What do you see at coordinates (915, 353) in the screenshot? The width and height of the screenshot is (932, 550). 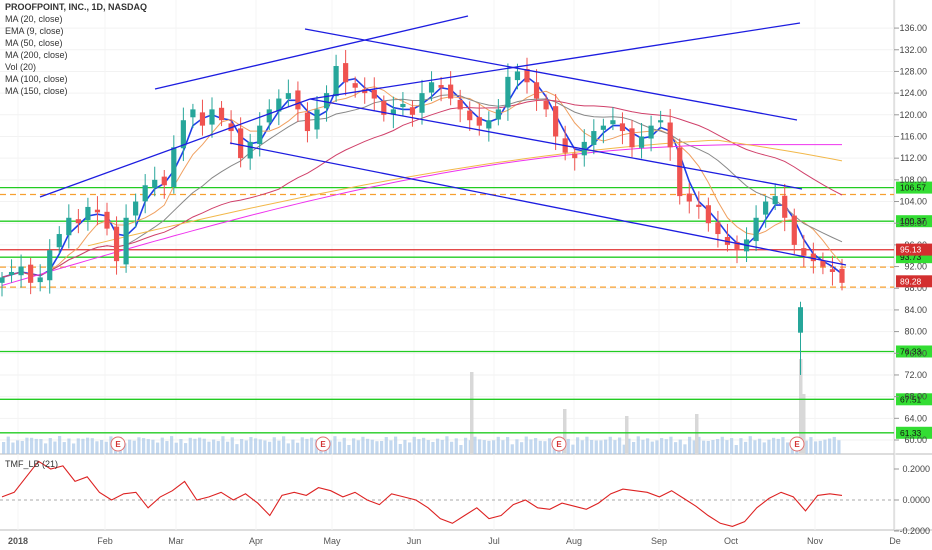 I see `y-tick-label: 76.00` at bounding box center [915, 353].